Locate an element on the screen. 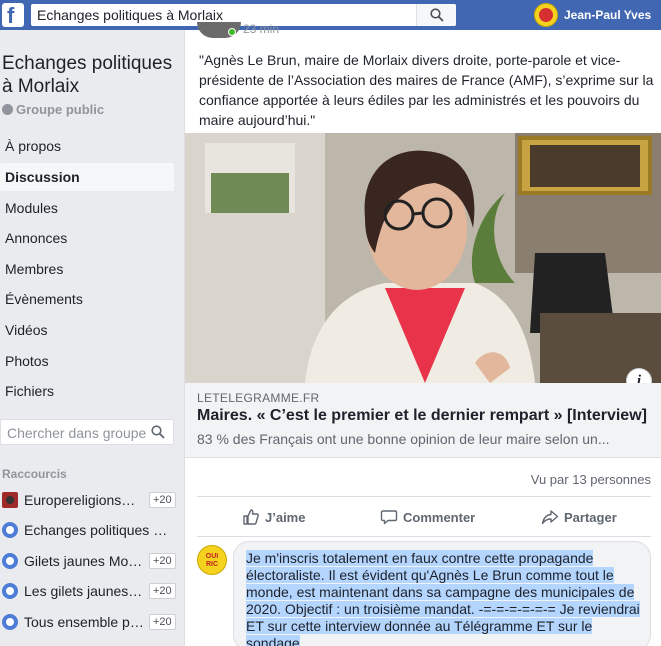 This screenshot has width=661, height=646. sidebar-item-videos: Vidéos is located at coordinates (87, 330).